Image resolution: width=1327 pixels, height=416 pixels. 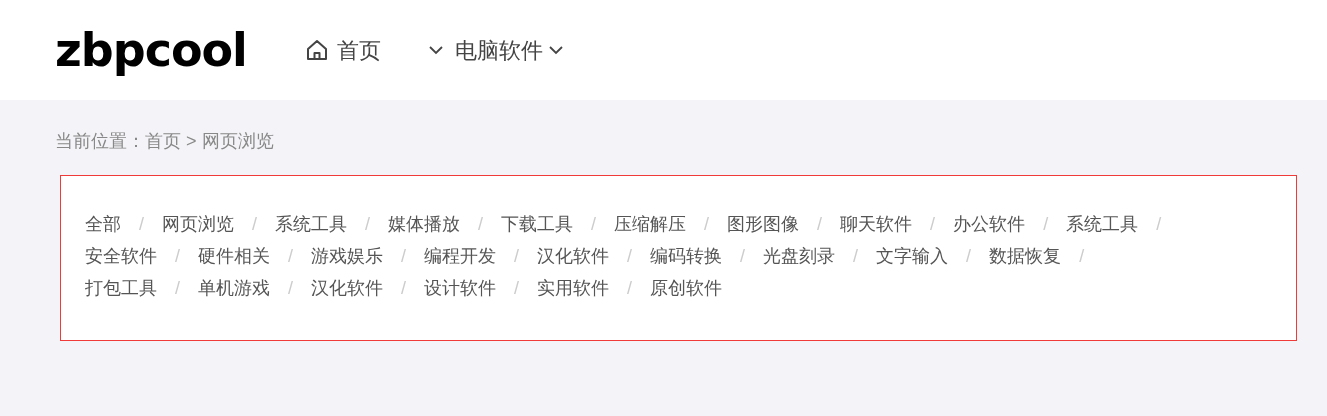 What do you see at coordinates (537, 224) in the screenshot?
I see `category-link: 下载工具` at bounding box center [537, 224].